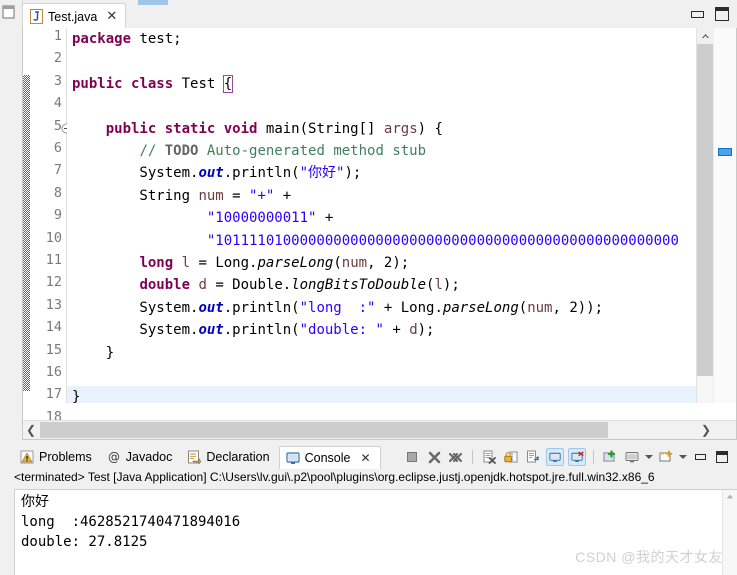 This screenshot has height=575, width=737. What do you see at coordinates (8, 12) in the screenshot?
I see `view-stub-icon` at bounding box center [8, 12].